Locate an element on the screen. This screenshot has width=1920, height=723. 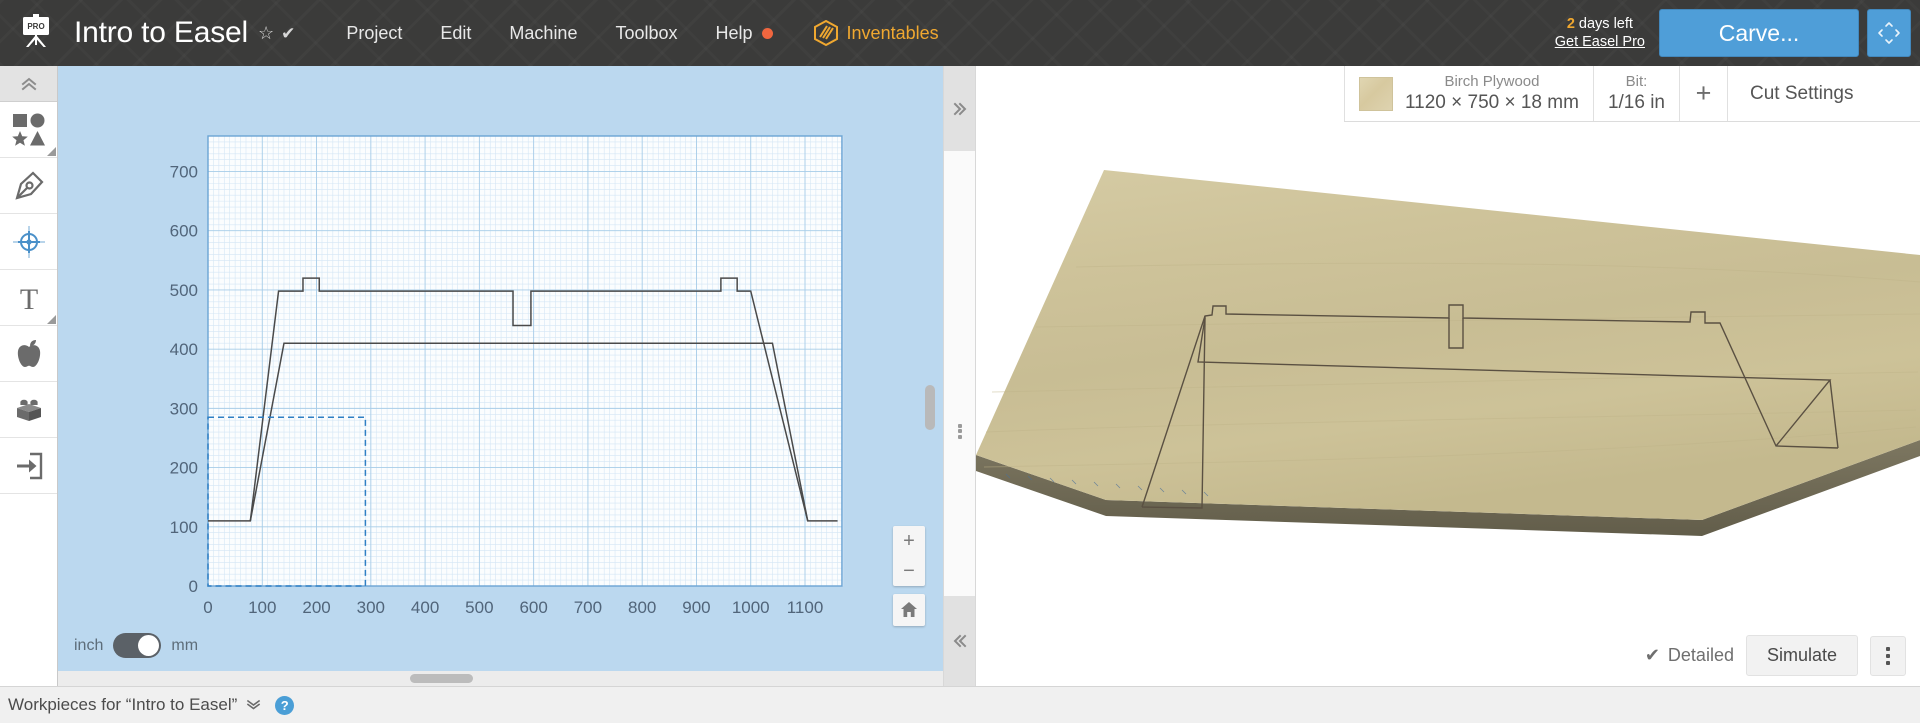
menu-toolbox-label: Toolbox is located at coordinates (646, 32).